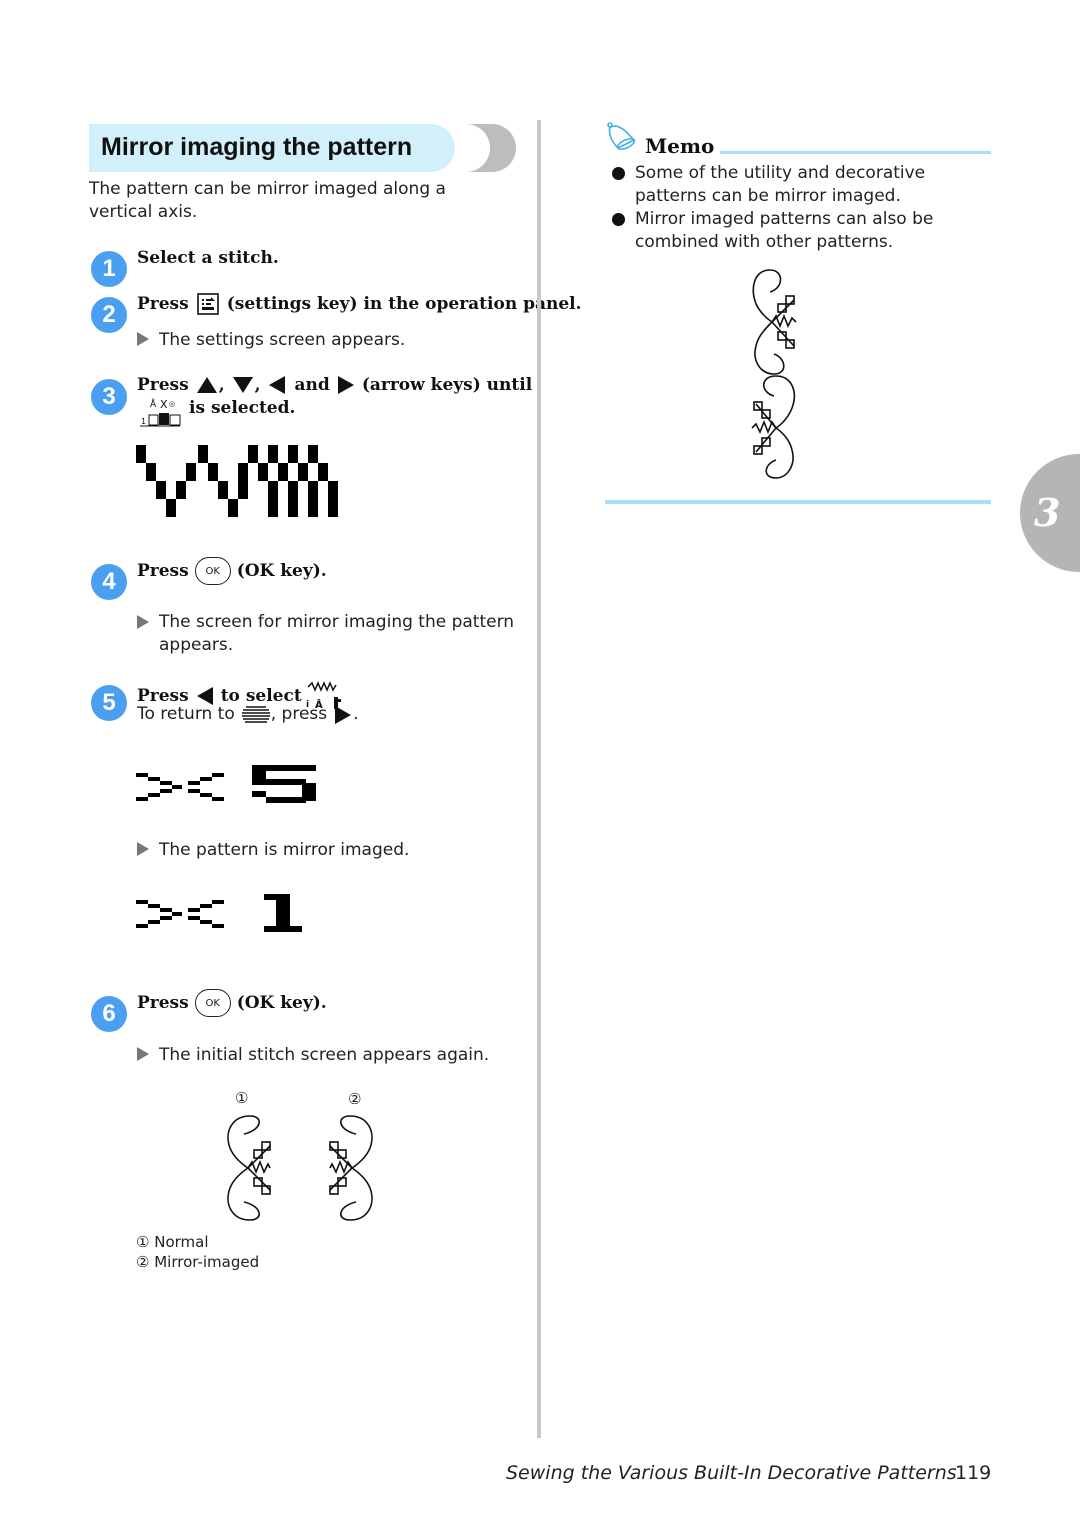 Image resolution: width=1080 pixels, height=1526 pixels. I want to click on svg-text: Å, so click(153, 404).